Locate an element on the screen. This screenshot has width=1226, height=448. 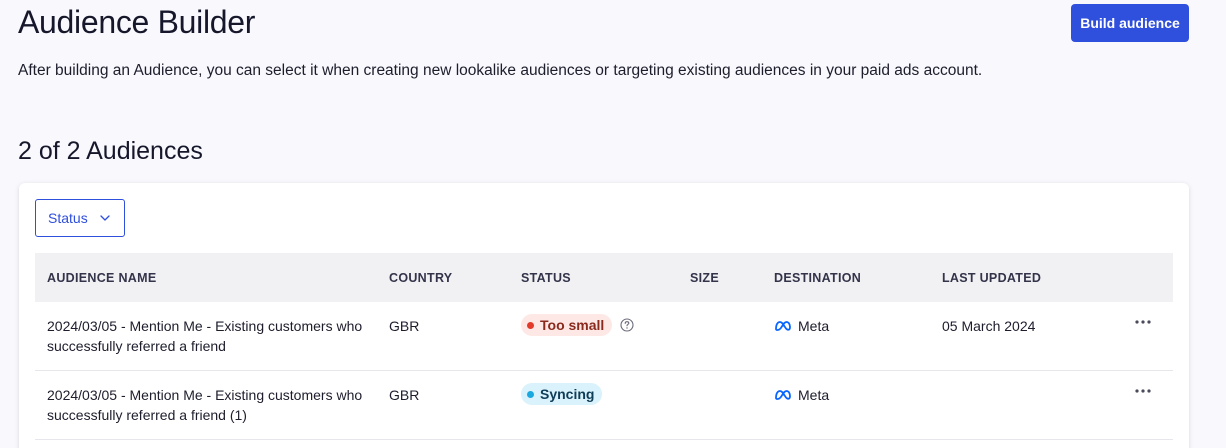
status-badge: Too small is located at coordinates (567, 325).